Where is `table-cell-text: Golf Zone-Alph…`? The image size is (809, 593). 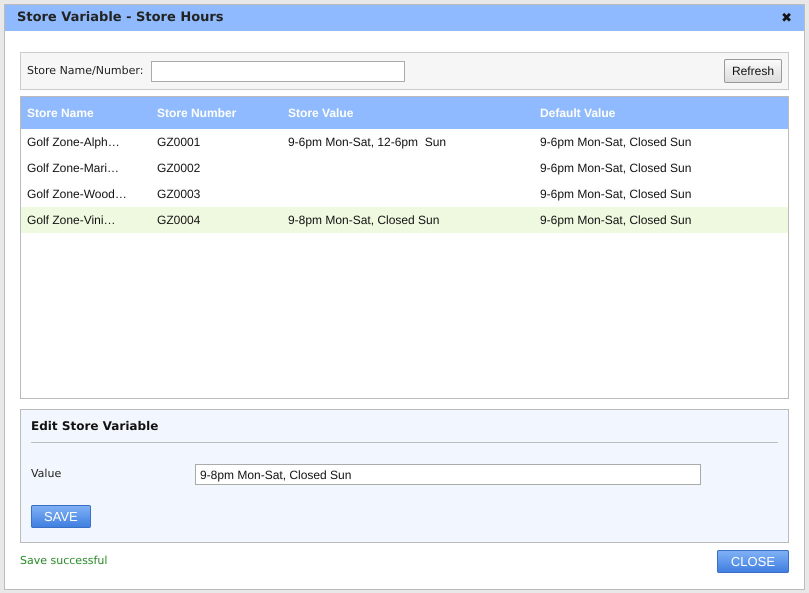 table-cell-text: Golf Zone-Alph… is located at coordinates (74, 142).